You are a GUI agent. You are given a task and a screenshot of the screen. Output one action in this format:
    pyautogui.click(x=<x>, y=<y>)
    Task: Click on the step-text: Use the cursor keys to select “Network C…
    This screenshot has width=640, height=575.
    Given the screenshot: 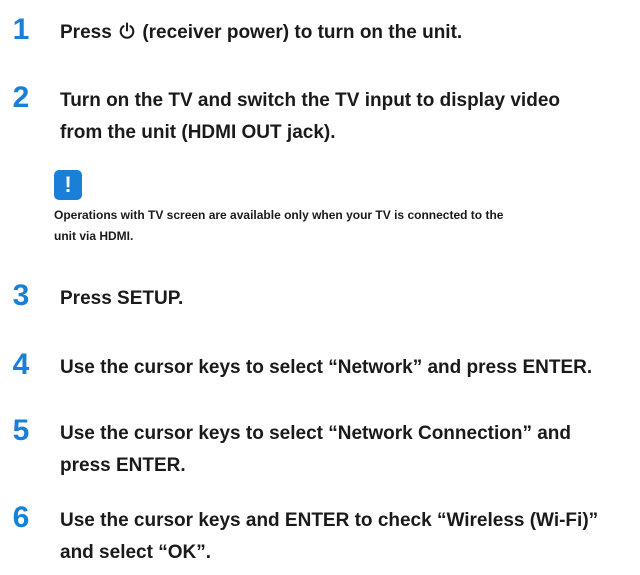 What is the action you would take?
    pyautogui.click(x=316, y=449)
    